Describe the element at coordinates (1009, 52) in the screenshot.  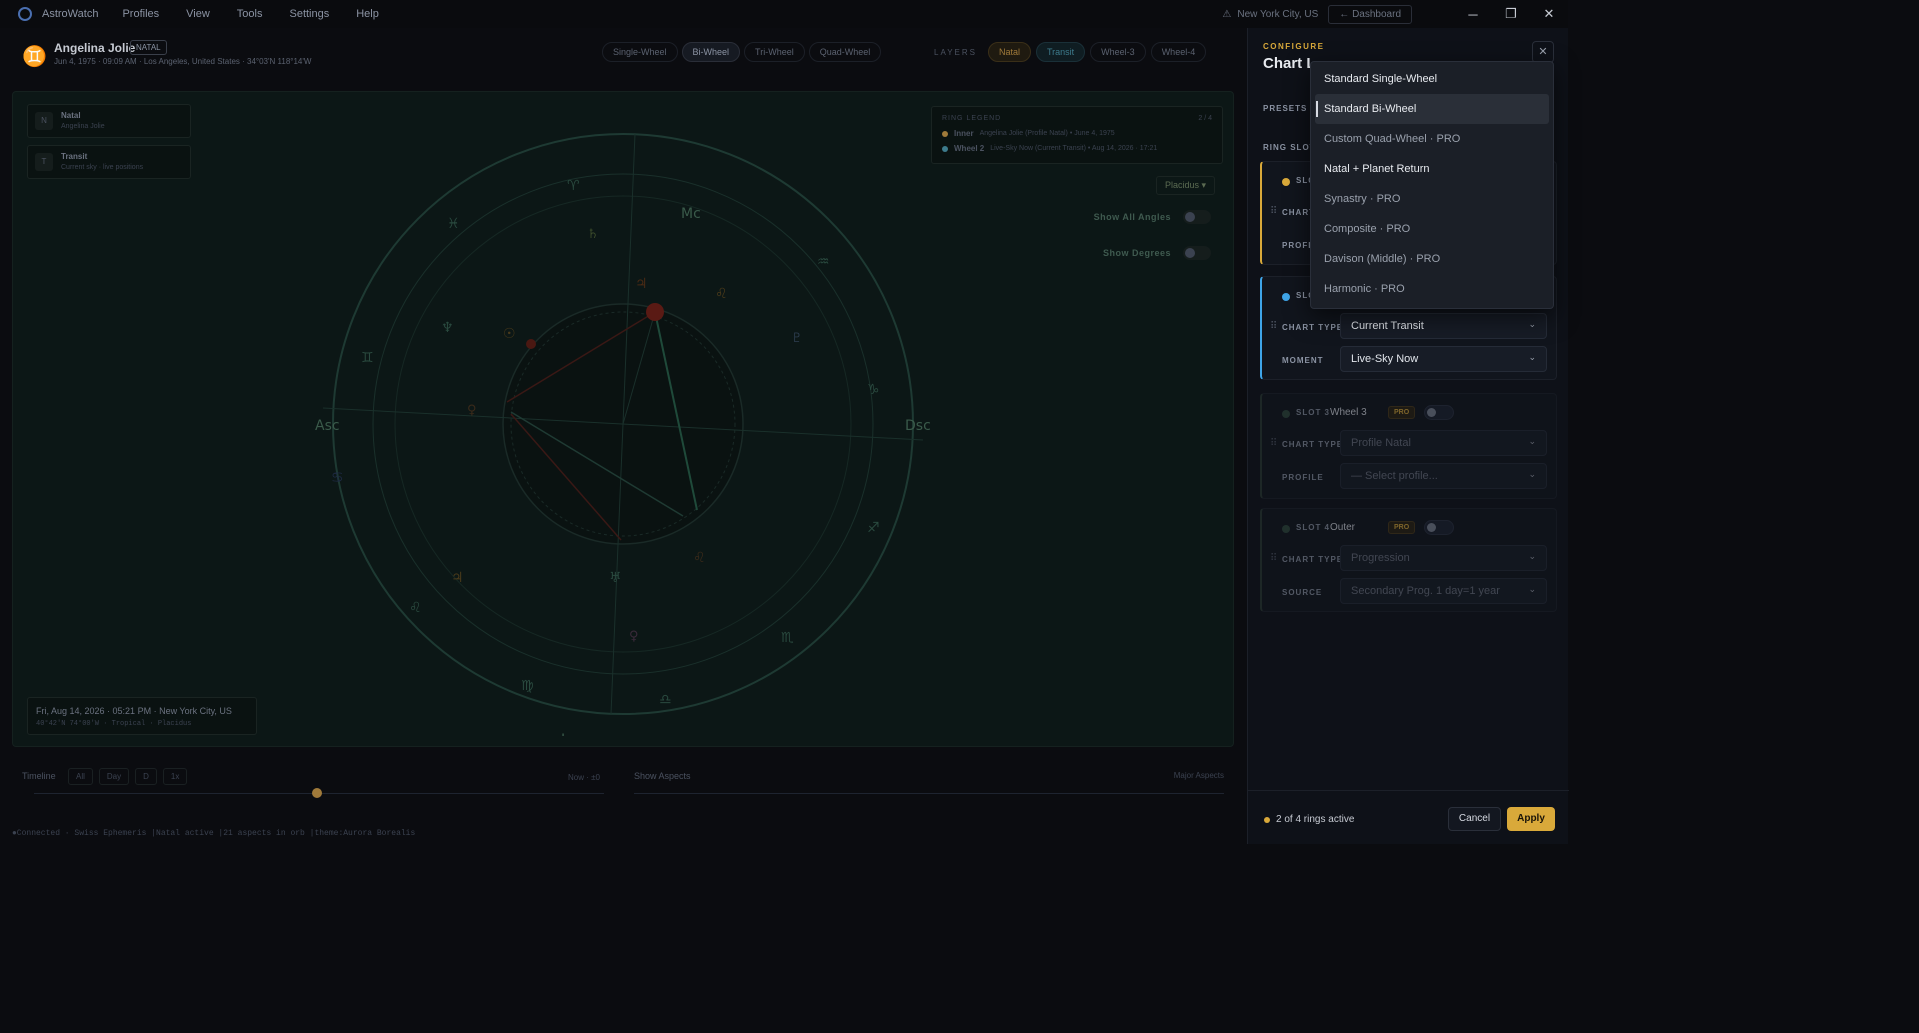
I see `layer-natal-button: Natal` at that location.